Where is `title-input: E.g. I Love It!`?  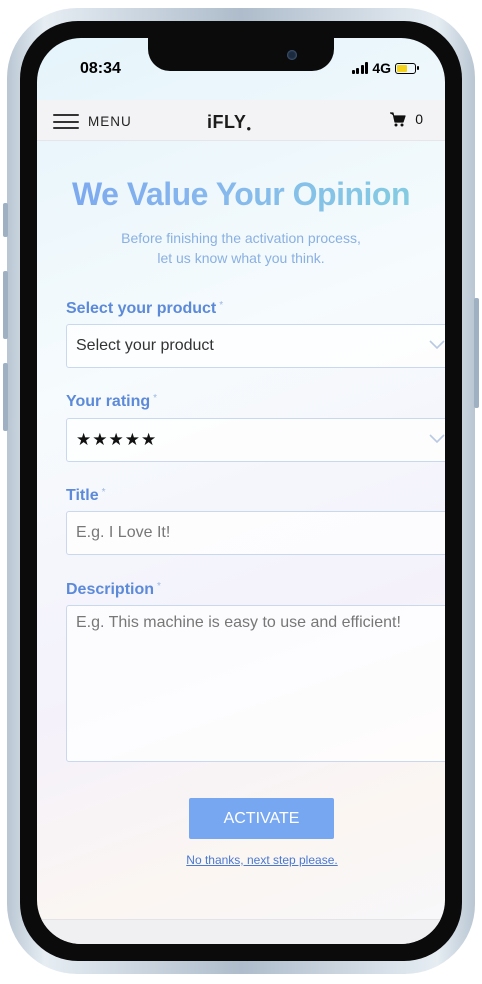 title-input: E.g. I Love It! is located at coordinates (255, 533).